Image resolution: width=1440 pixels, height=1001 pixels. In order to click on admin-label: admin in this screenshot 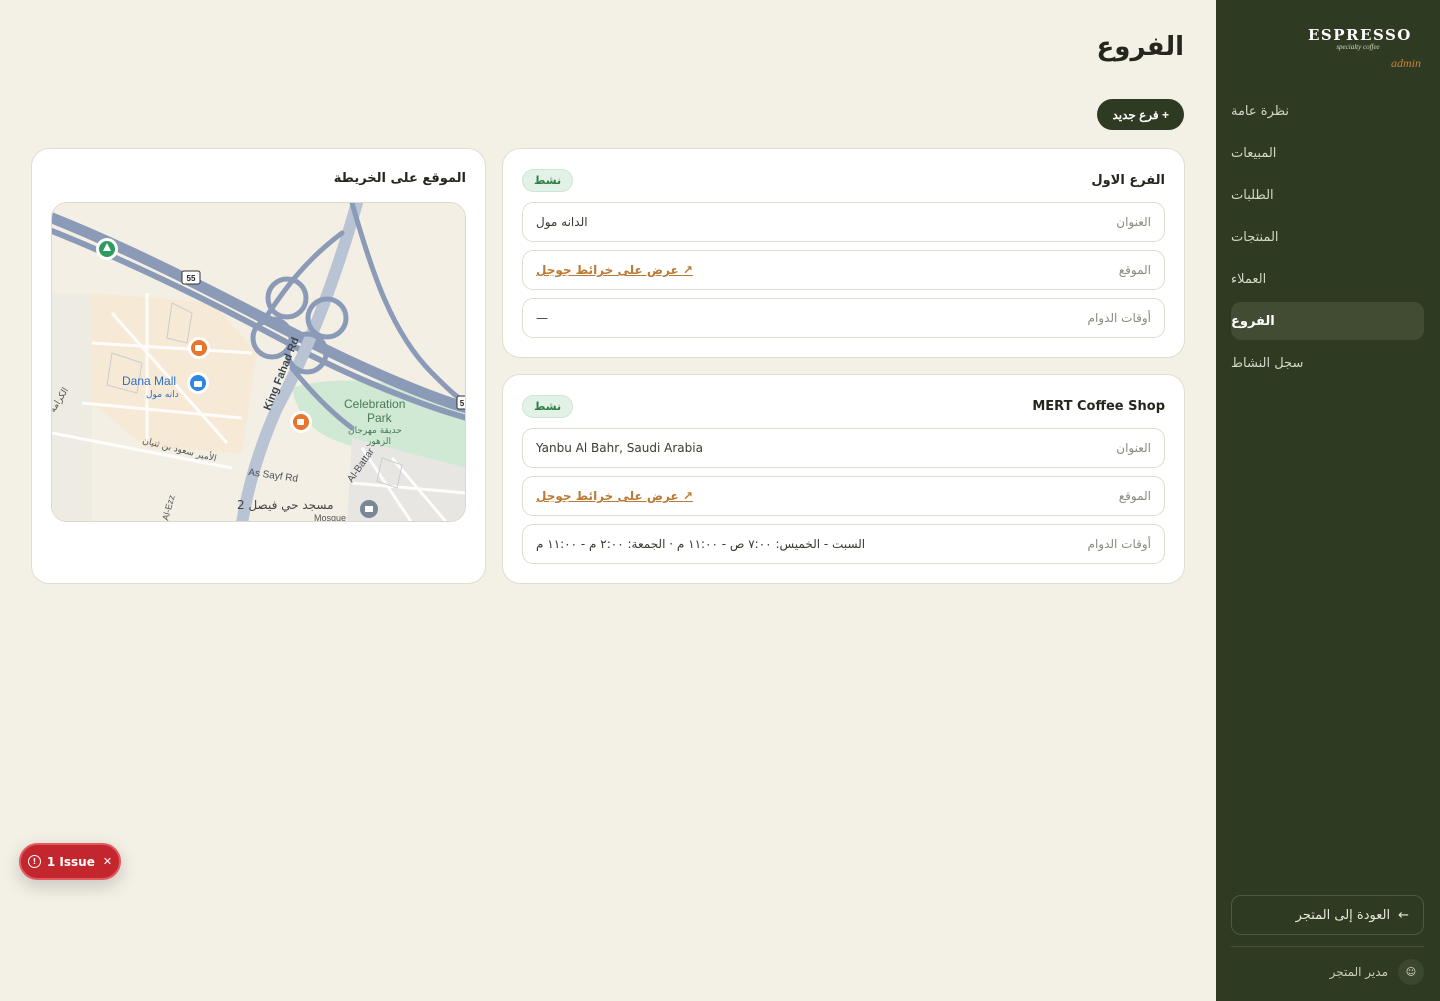, I will do `click(1406, 63)`.